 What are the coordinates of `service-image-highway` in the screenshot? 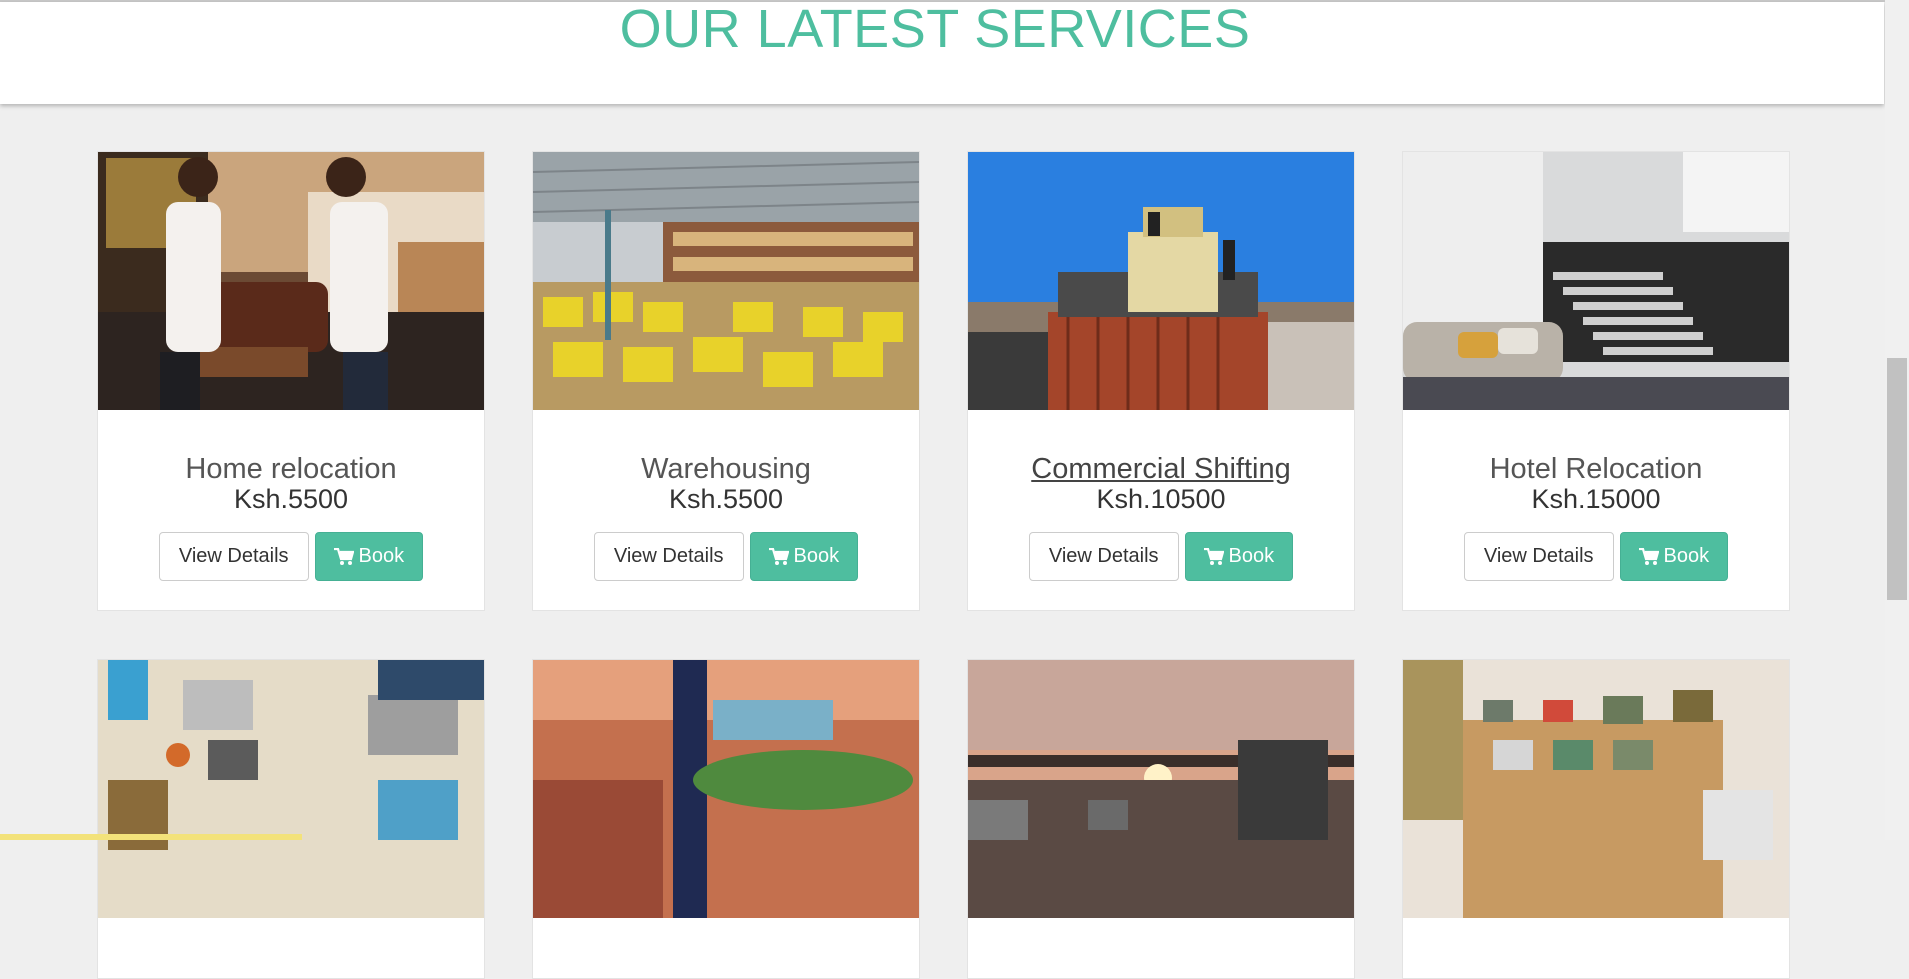 It's located at (1161, 789).